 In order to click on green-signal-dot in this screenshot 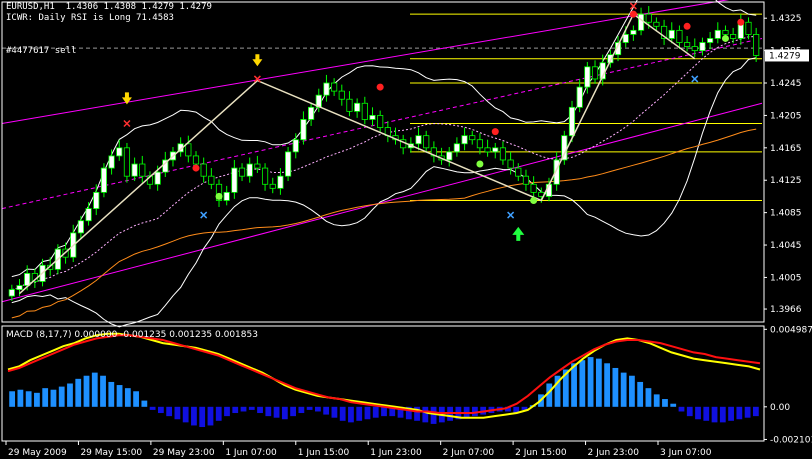, I will do `click(534, 200)`.